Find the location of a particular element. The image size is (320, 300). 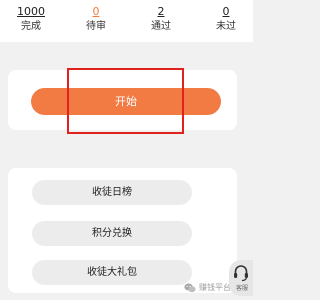

stat-pending-label: 待审 is located at coordinates (96, 26).